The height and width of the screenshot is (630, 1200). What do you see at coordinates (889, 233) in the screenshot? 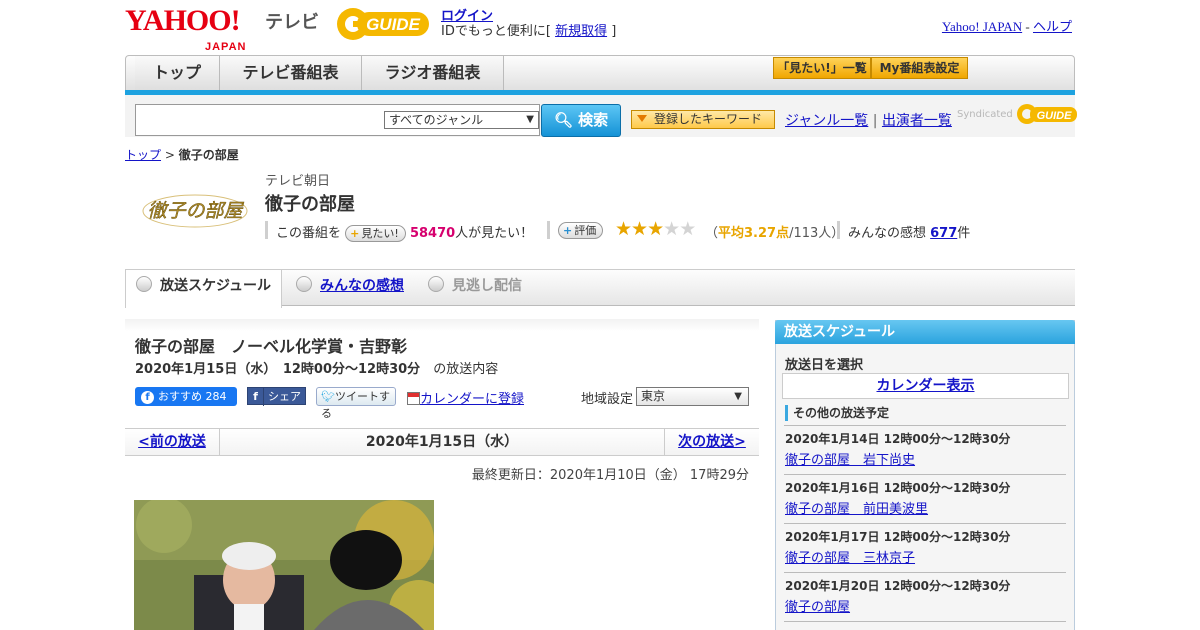
I see `review-count-label: みんなの感想` at bounding box center [889, 233].